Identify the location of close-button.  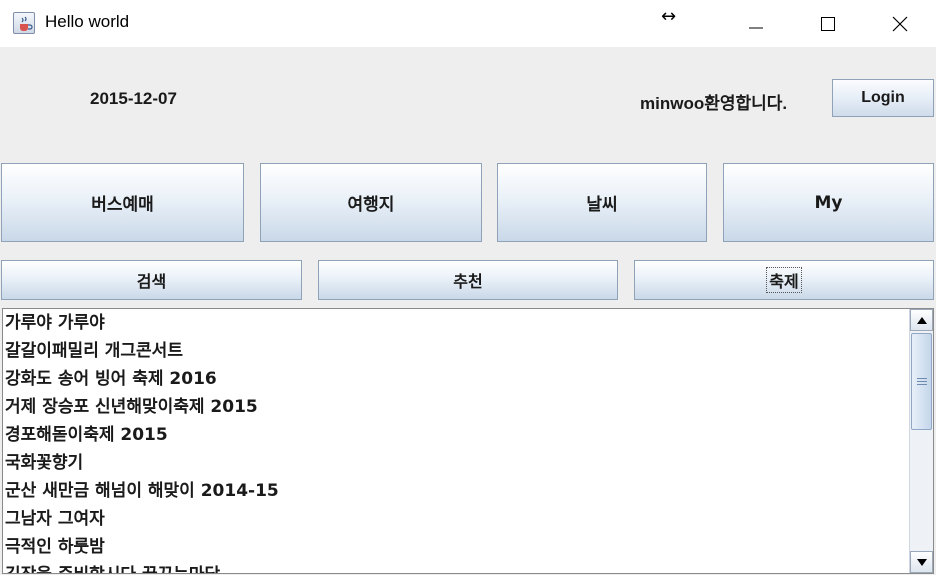
(900, 23).